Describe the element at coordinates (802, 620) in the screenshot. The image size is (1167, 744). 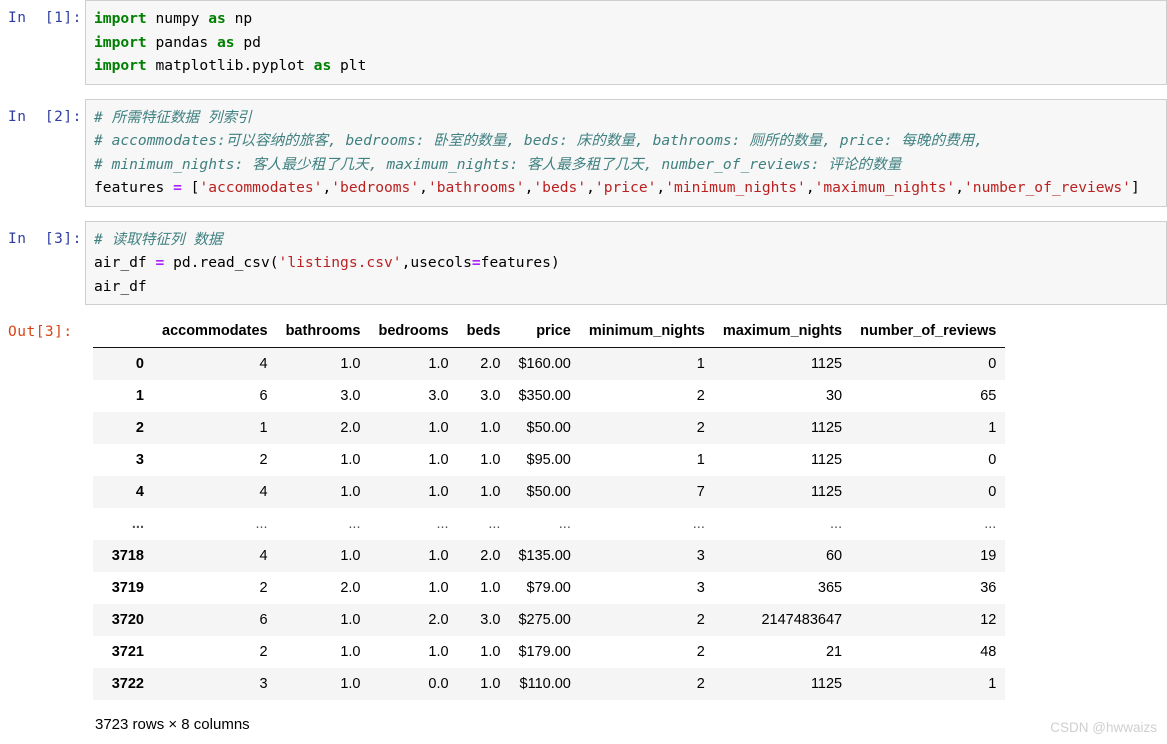
I see `cell: 2147483647` at that location.